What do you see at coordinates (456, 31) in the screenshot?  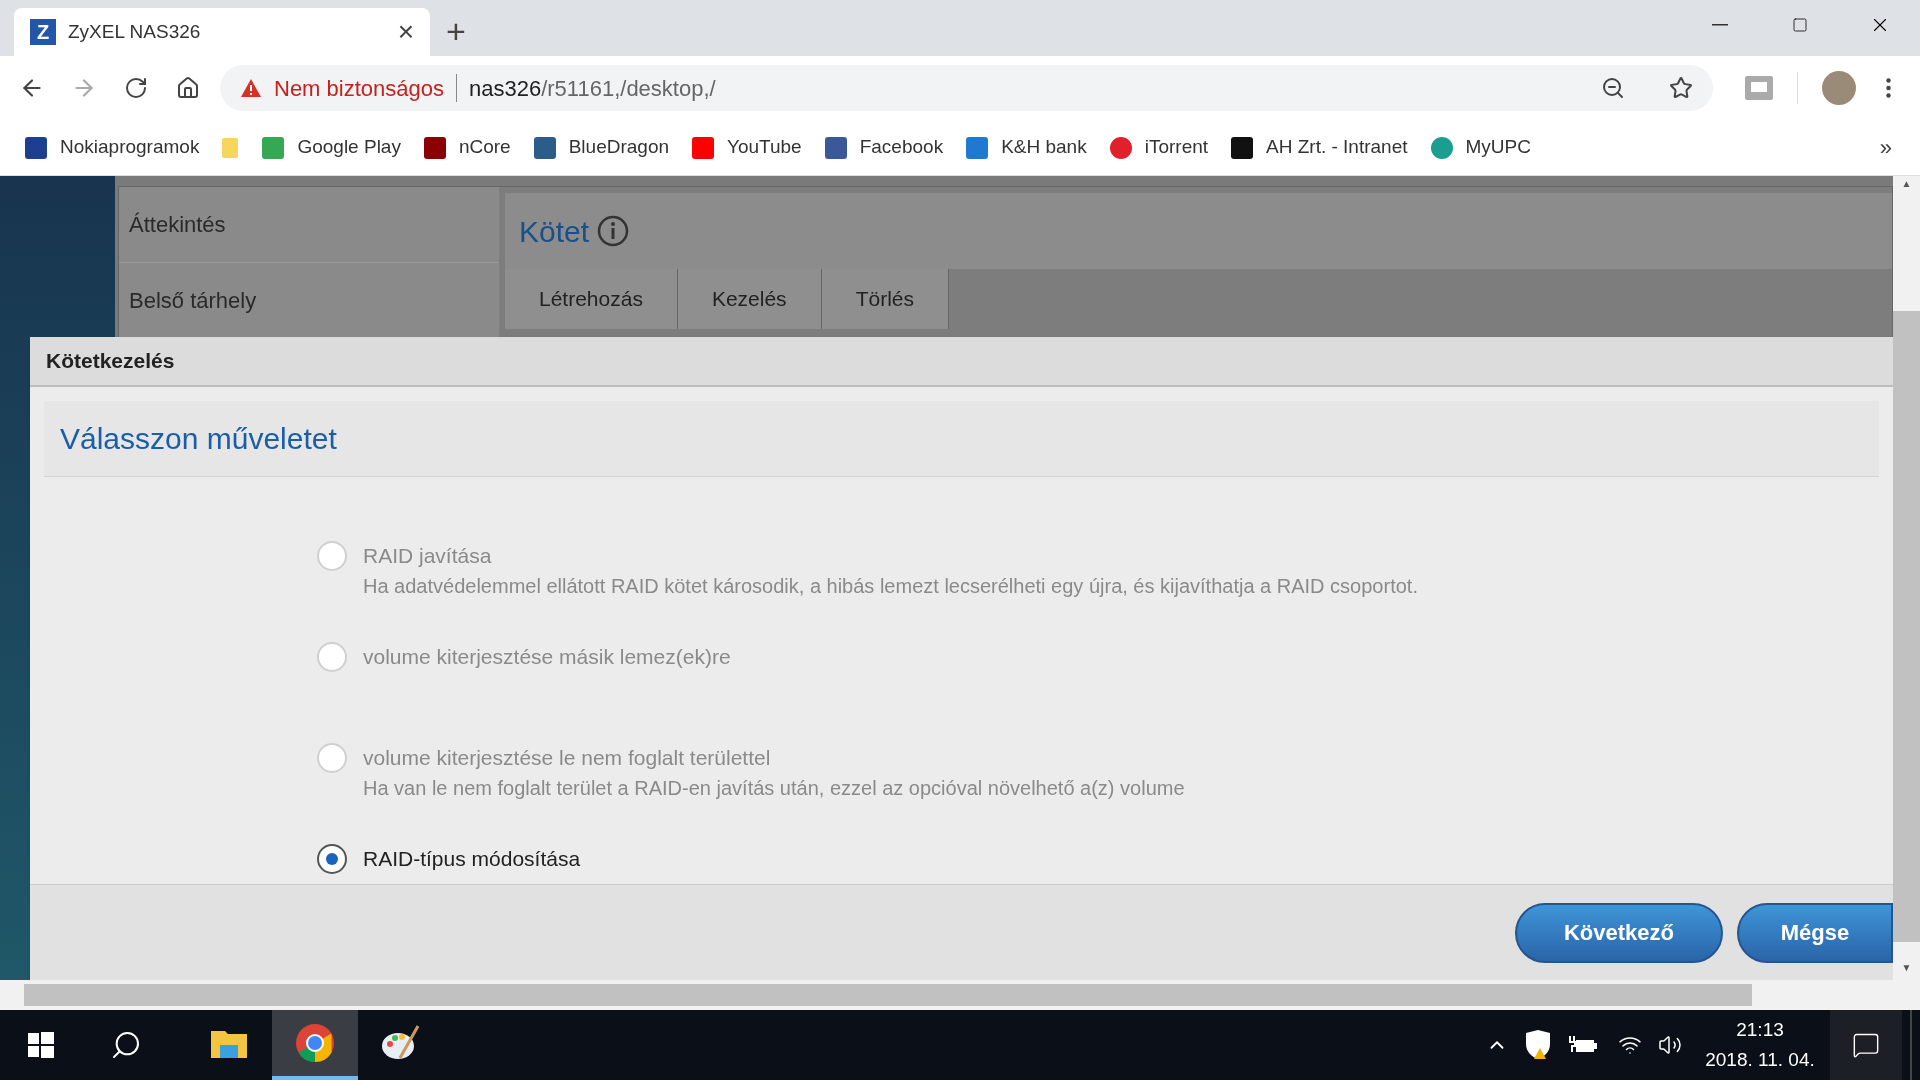 I see `new-tab-button: +` at bounding box center [456, 31].